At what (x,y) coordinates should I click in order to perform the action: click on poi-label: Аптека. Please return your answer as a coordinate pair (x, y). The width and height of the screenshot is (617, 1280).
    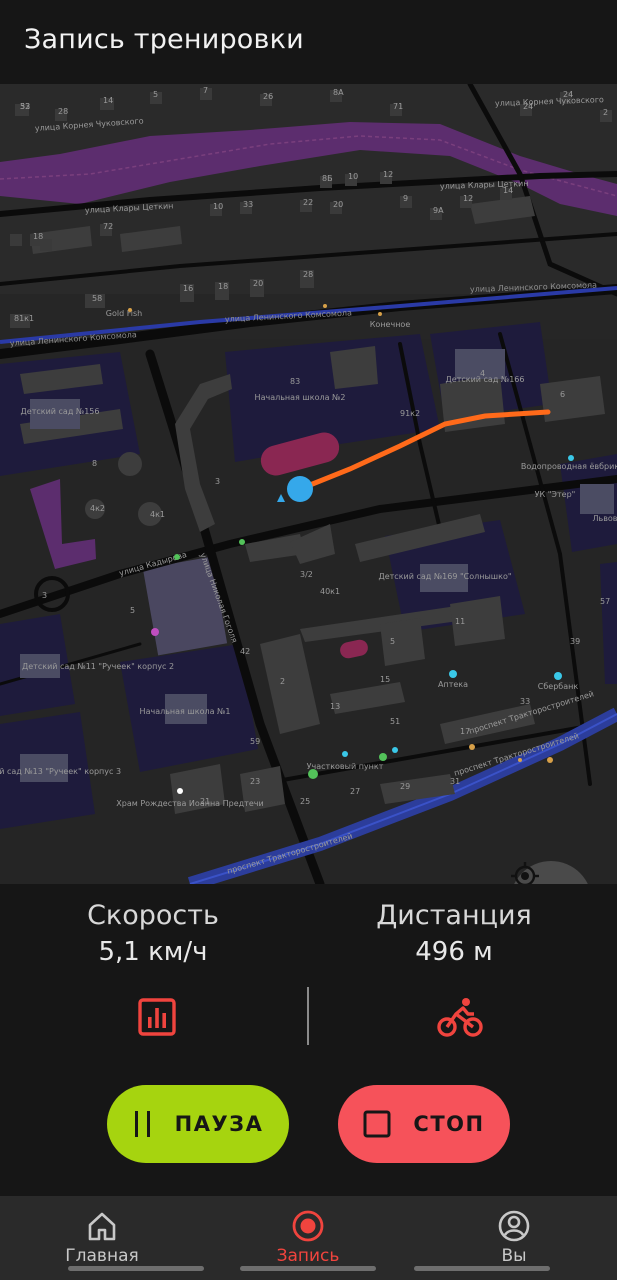
    Looking at the image, I should click on (453, 684).